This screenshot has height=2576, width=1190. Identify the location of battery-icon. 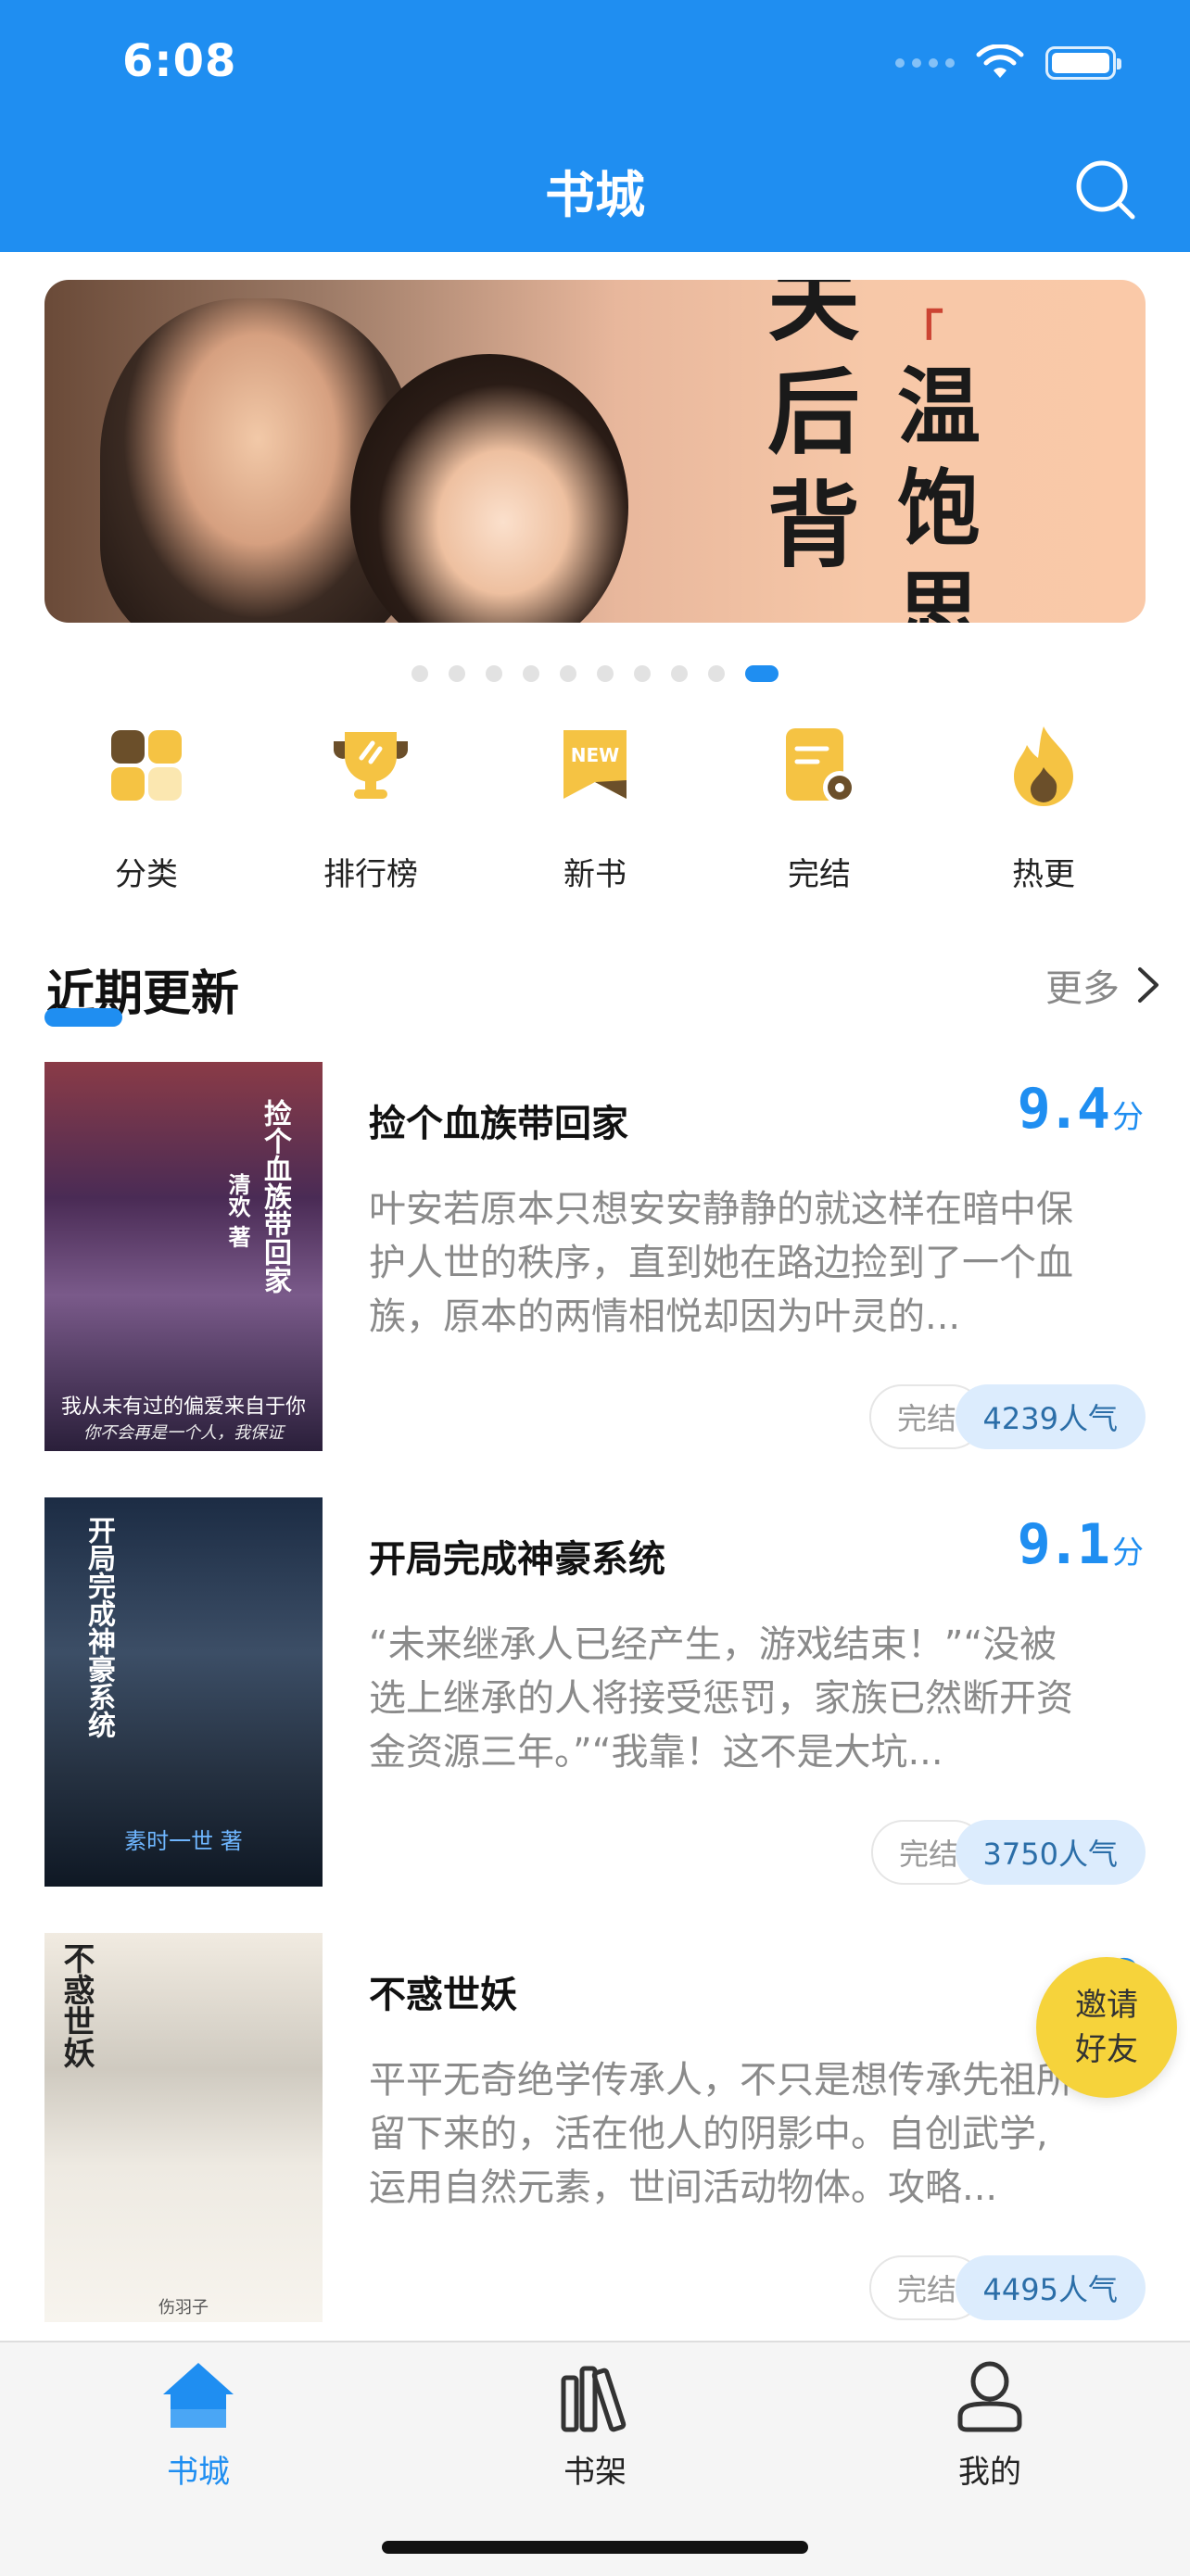
(1083, 63).